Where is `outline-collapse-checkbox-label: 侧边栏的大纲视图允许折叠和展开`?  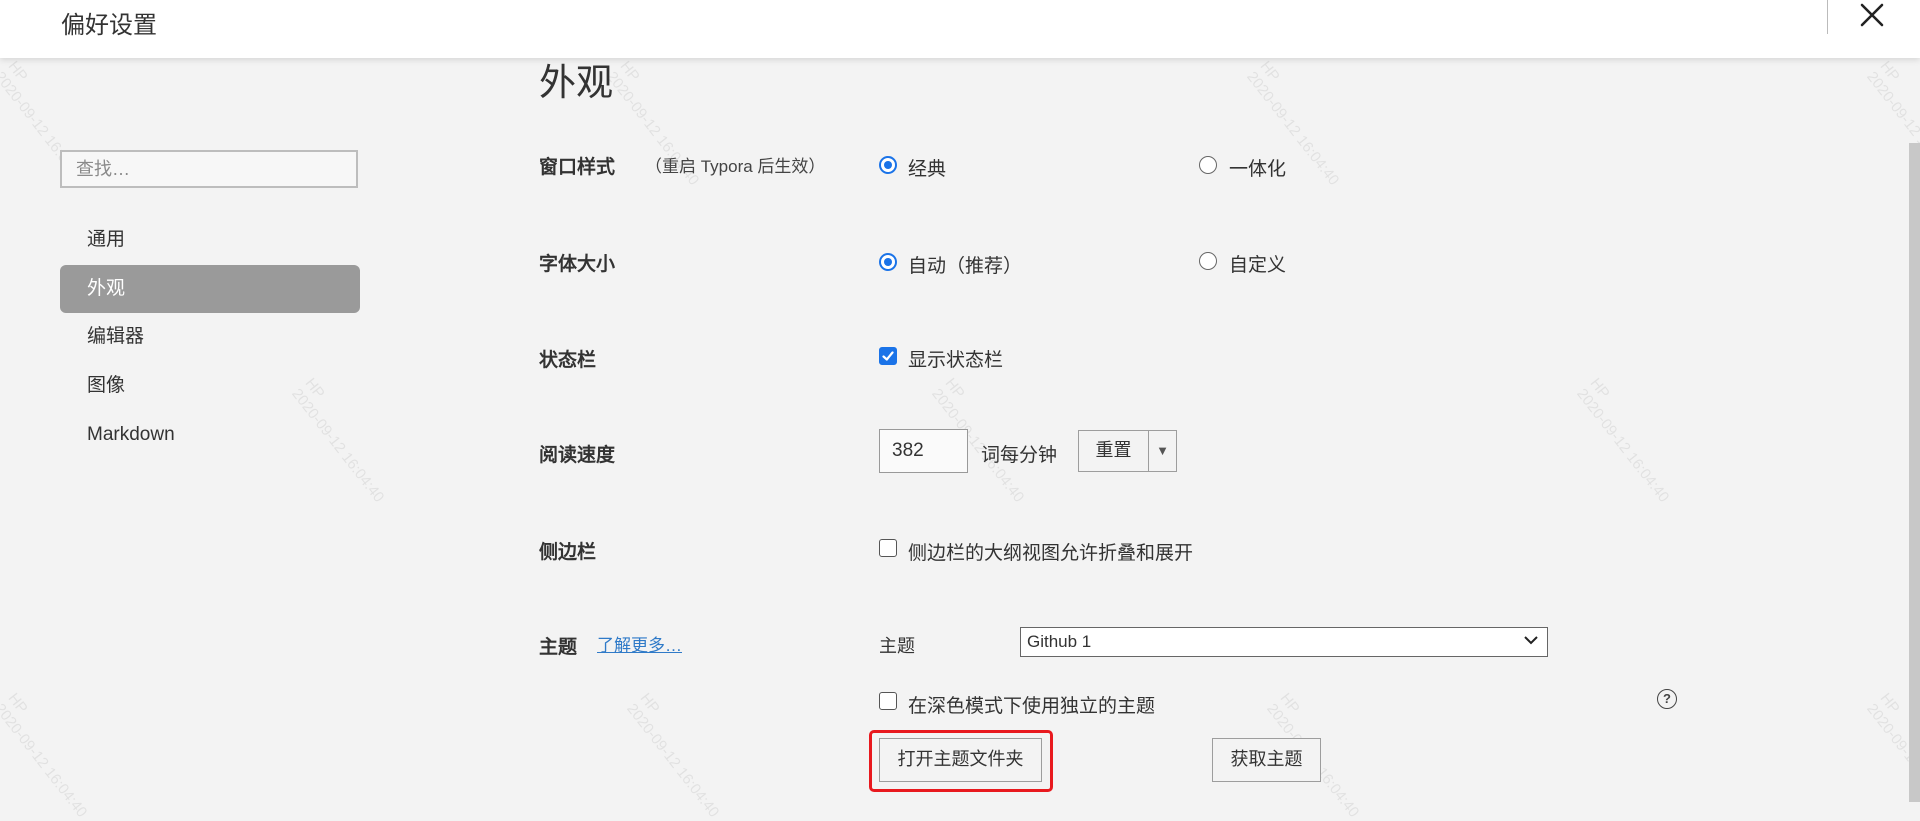
outline-collapse-checkbox-label: 侧边栏的大纲视图允许折叠和展开 is located at coordinates (1050, 551).